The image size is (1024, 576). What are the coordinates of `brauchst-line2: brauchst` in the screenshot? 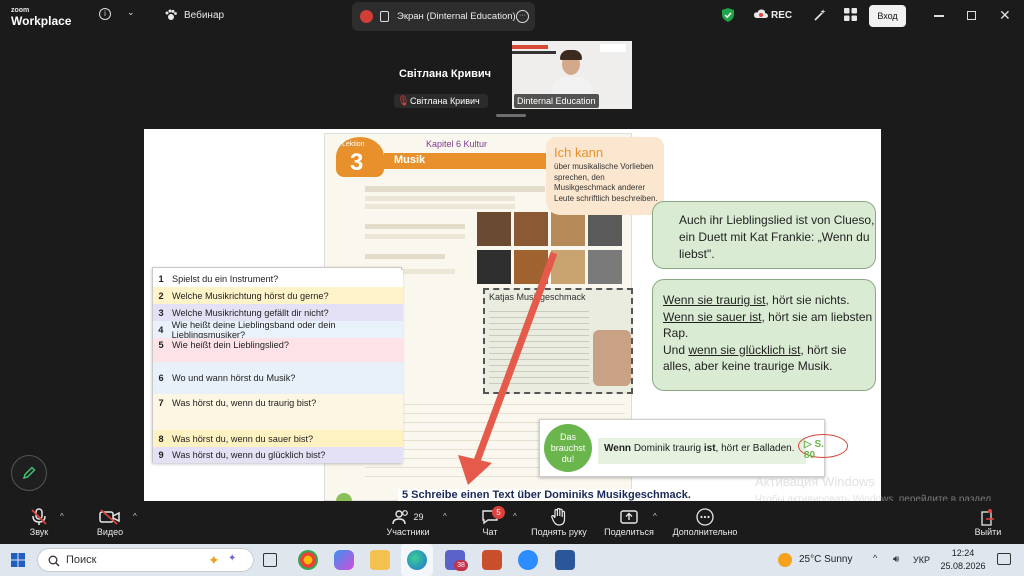 It's located at (568, 448).